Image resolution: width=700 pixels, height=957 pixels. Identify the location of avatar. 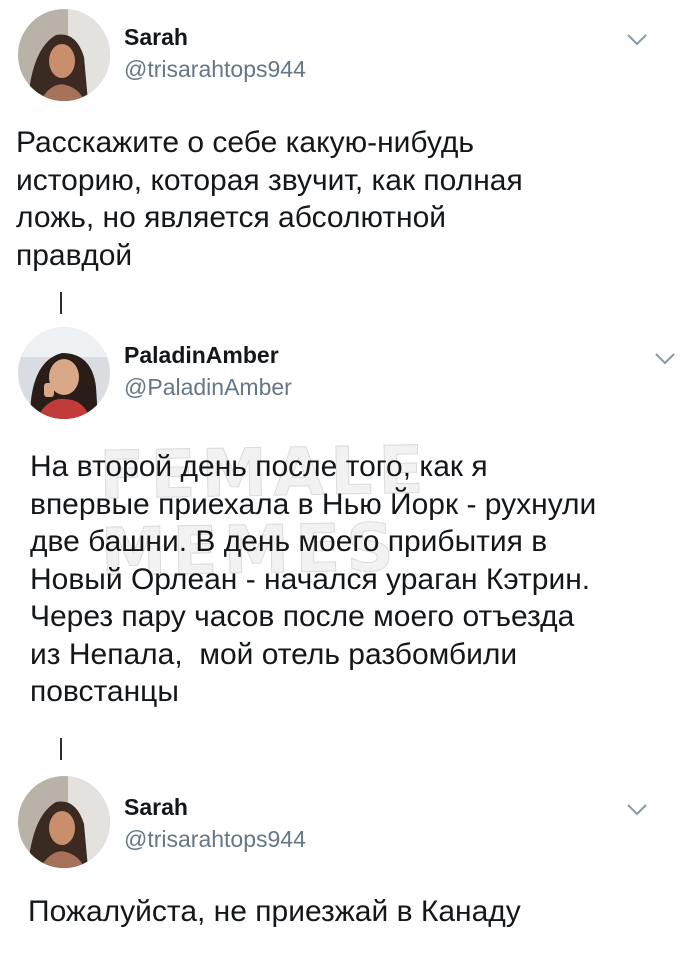
(64, 822).